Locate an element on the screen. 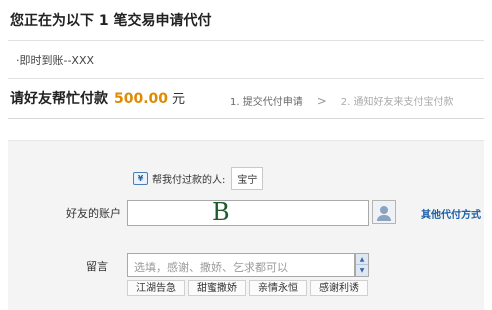 The image size is (492, 310). scroll-down-icon: ▼ is located at coordinates (362, 270).